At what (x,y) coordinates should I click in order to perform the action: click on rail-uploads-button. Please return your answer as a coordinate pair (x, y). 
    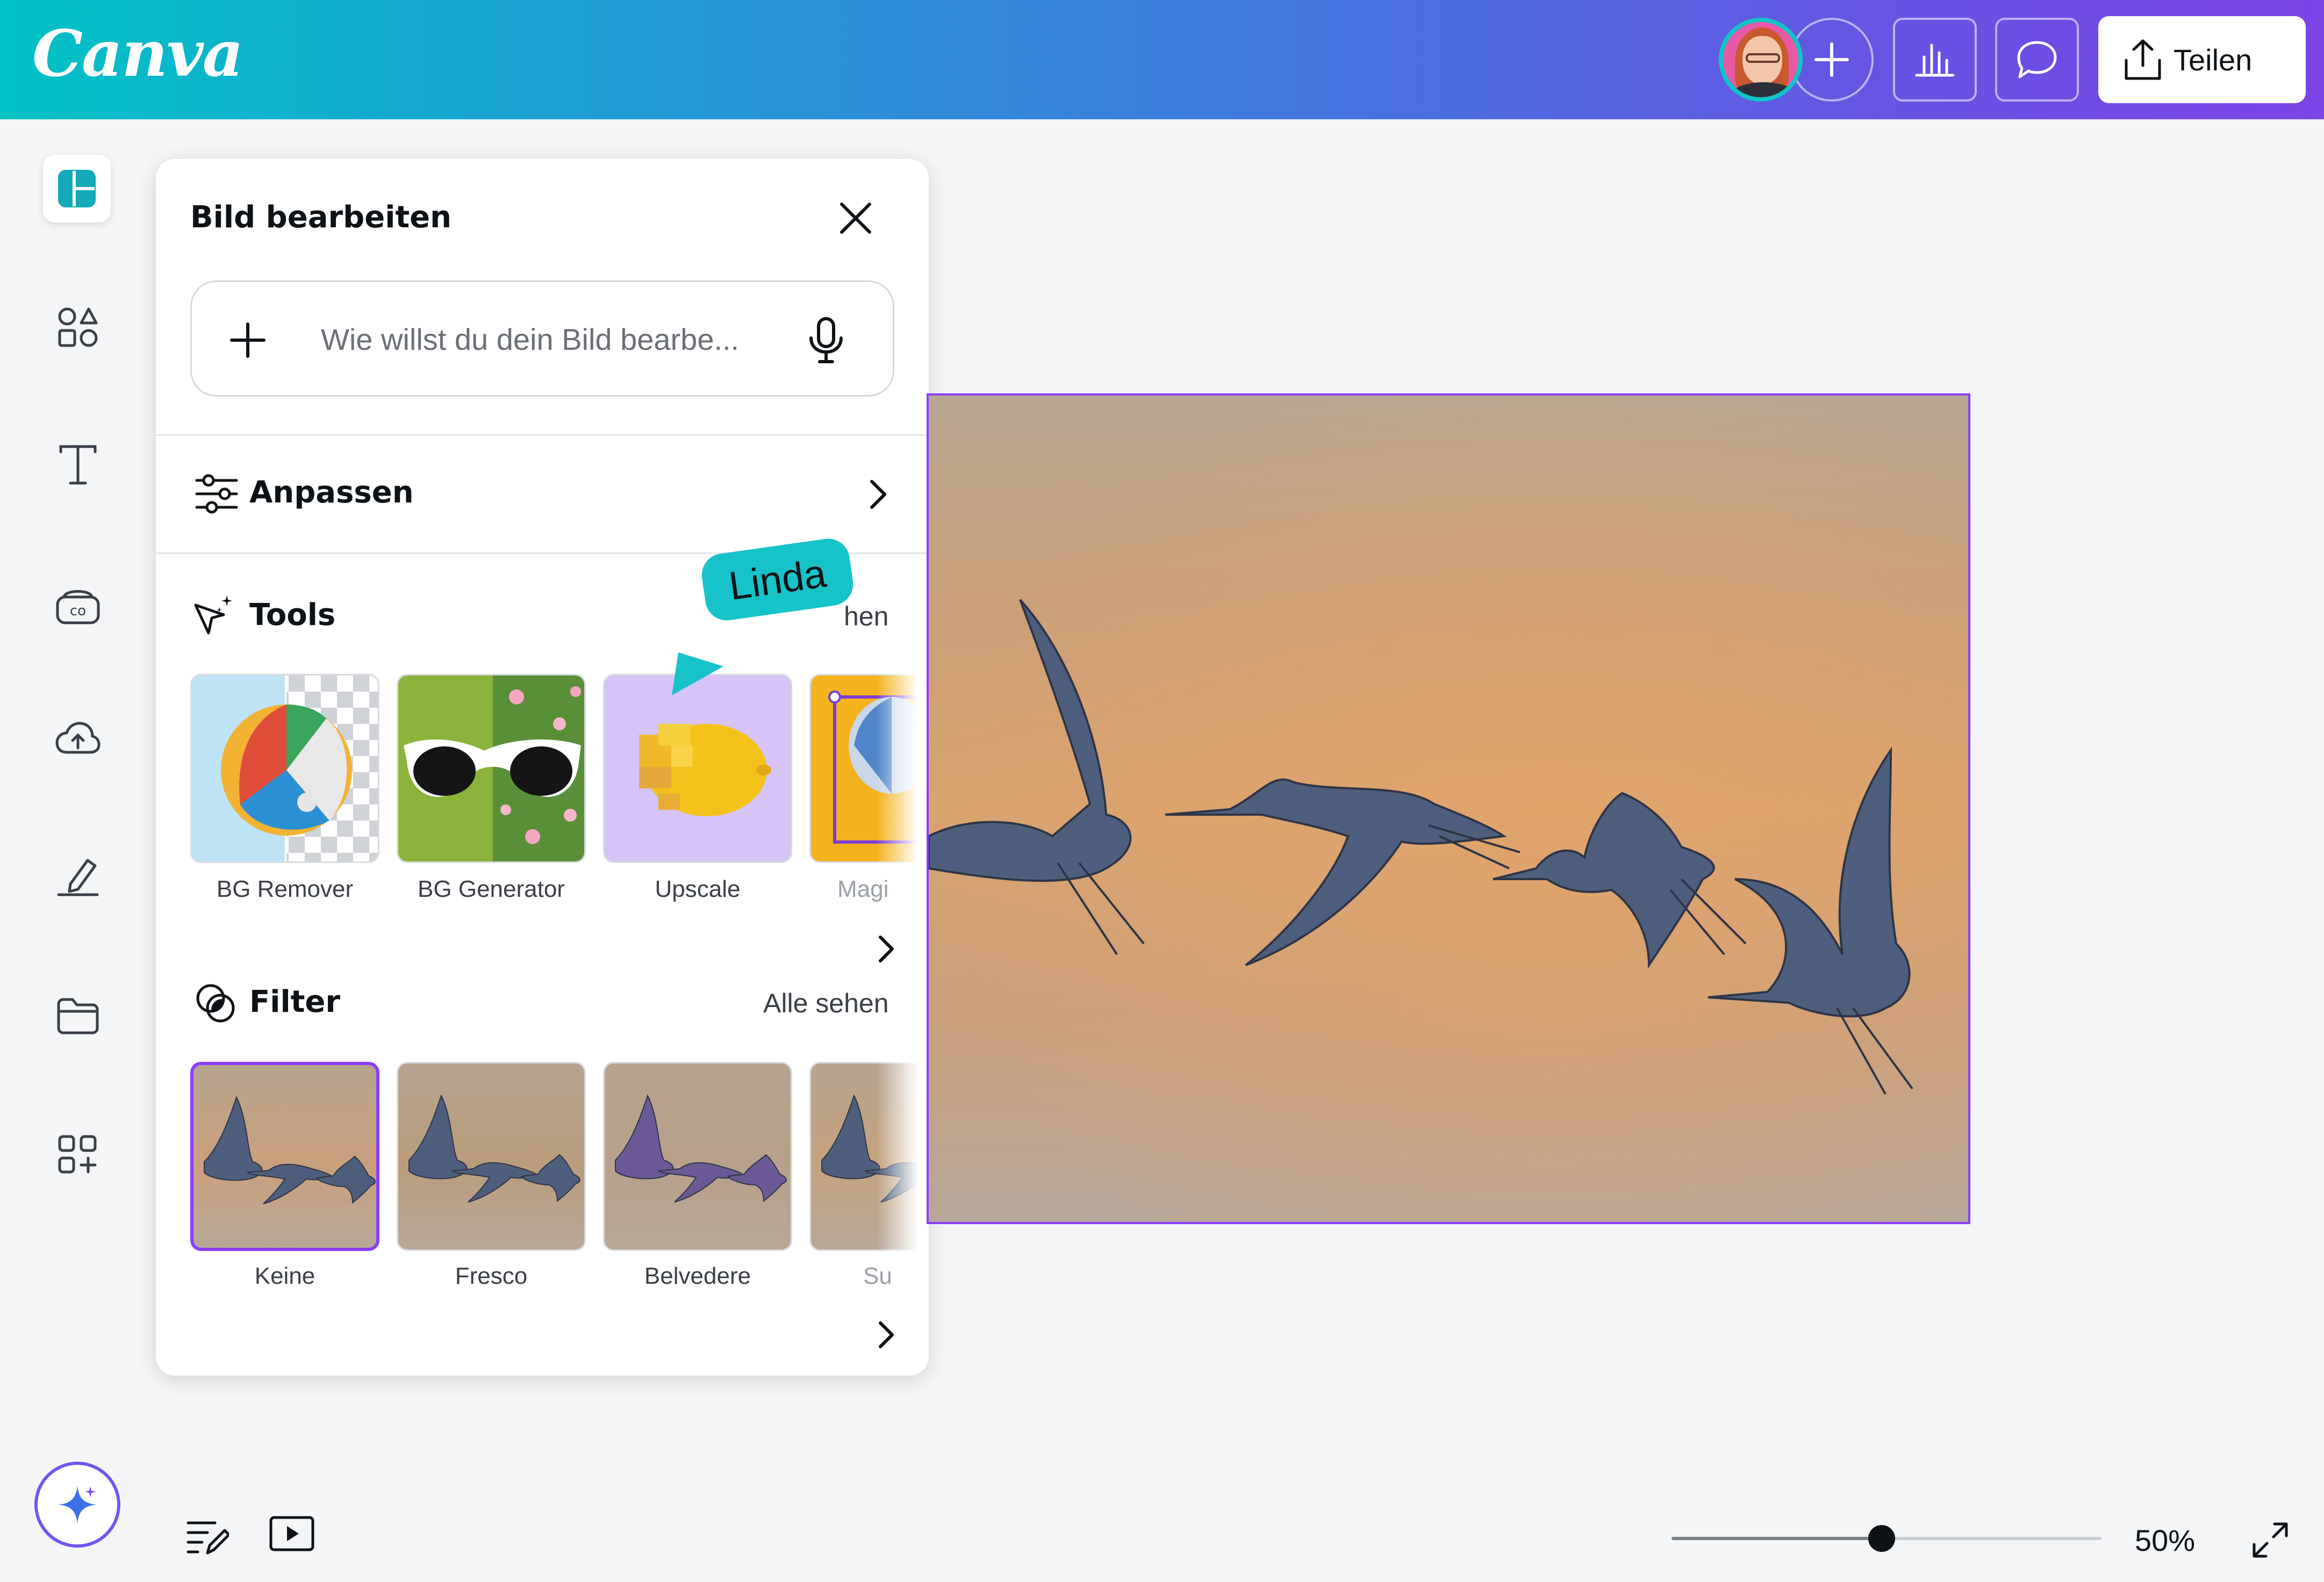
    Looking at the image, I should click on (77, 738).